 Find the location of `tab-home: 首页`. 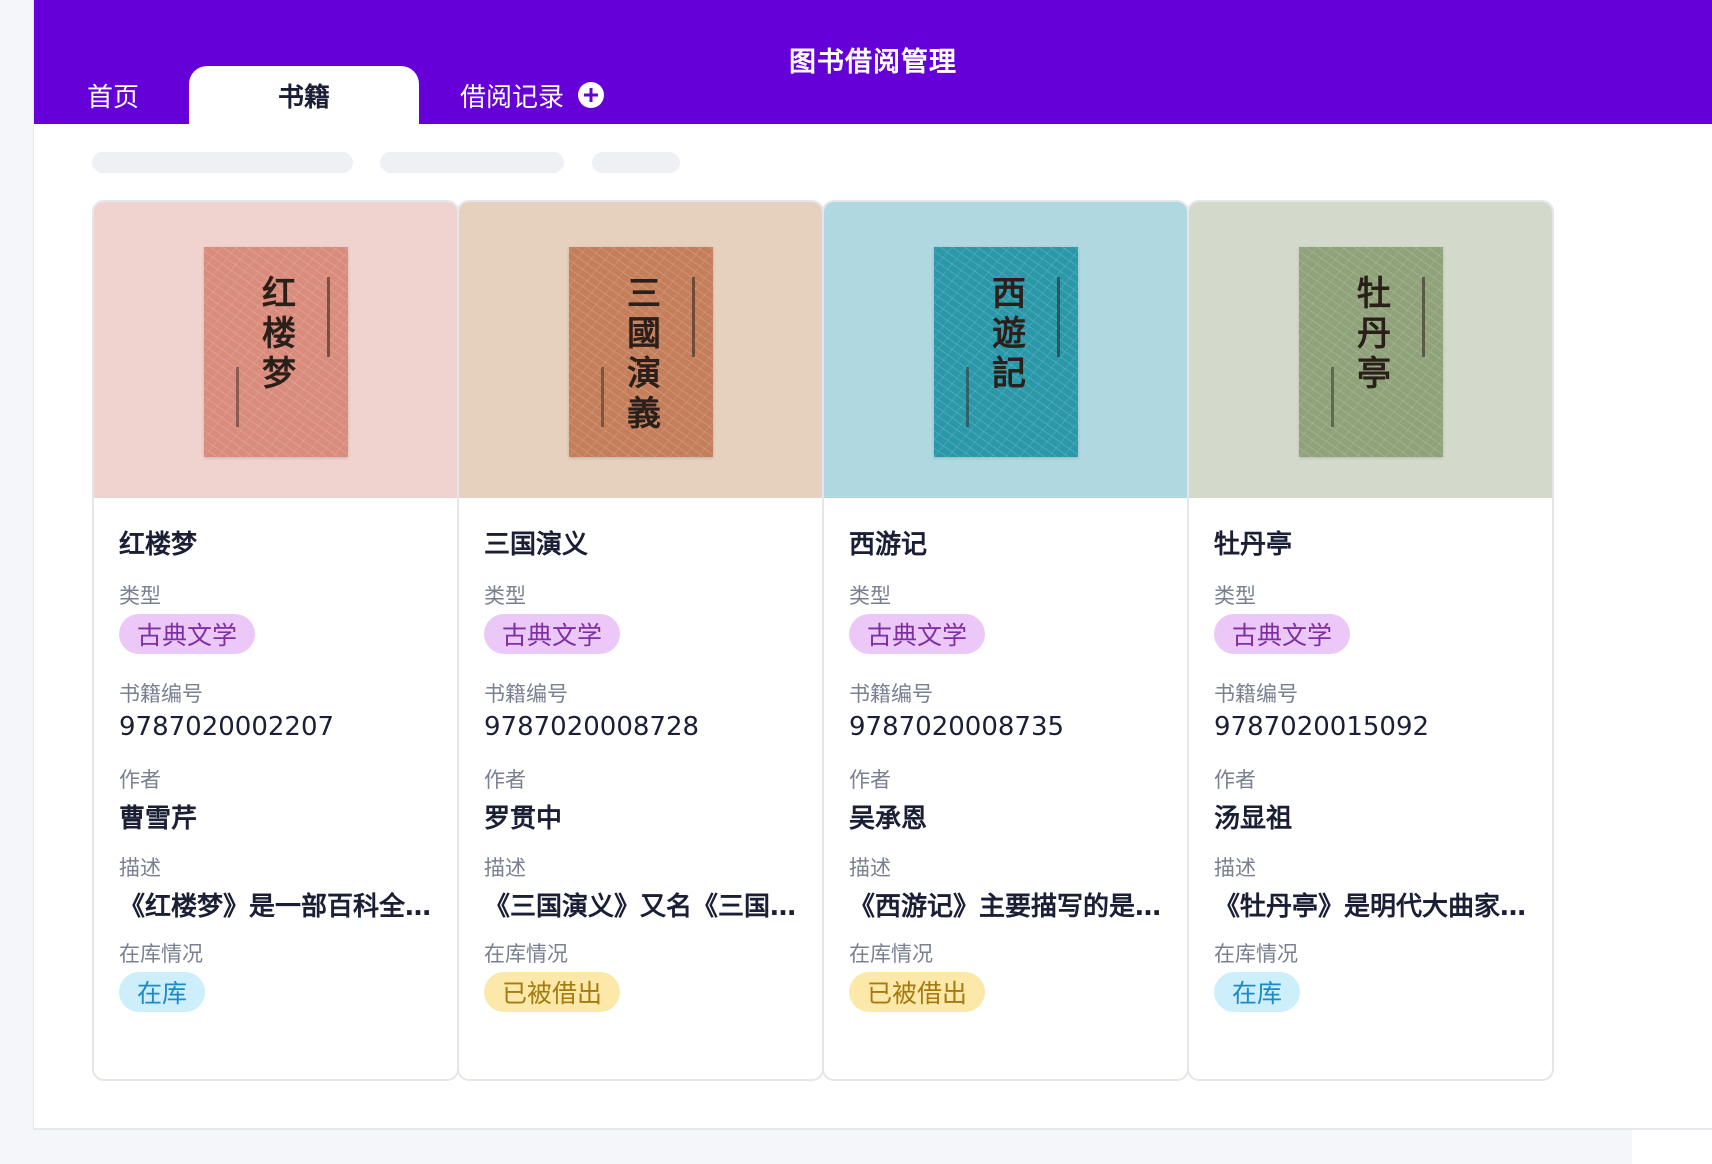

tab-home: 首页 is located at coordinates (113, 95).